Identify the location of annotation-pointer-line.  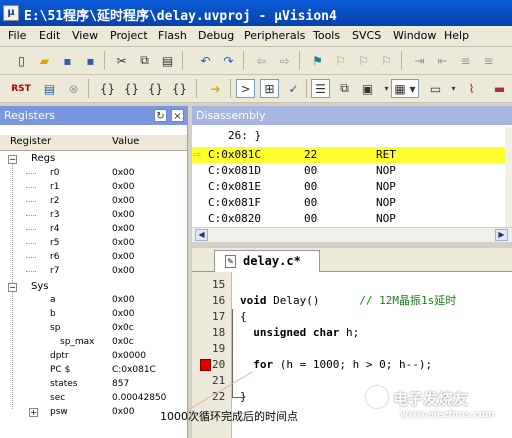
(220, 391).